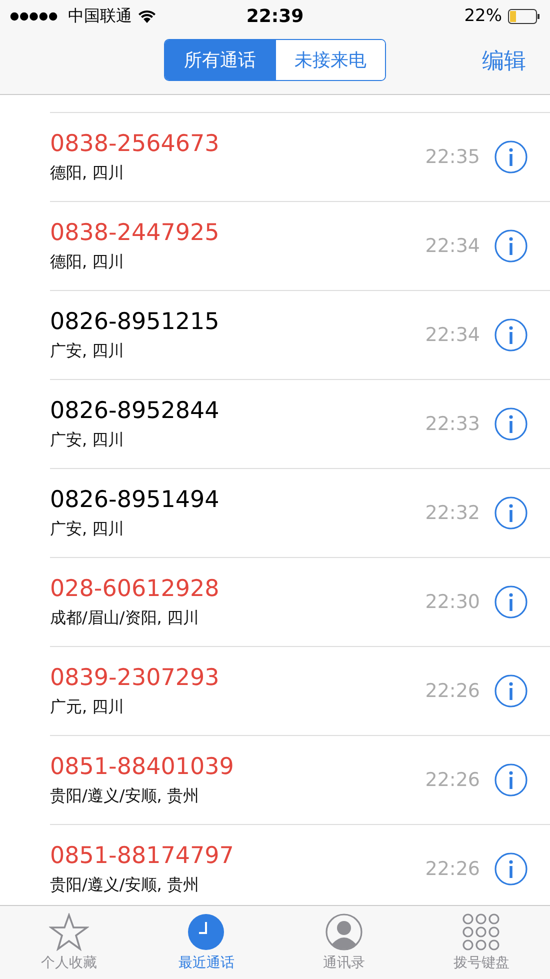  What do you see at coordinates (504, 61) in the screenshot?
I see `edit-button: 编辑` at bounding box center [504, 61].